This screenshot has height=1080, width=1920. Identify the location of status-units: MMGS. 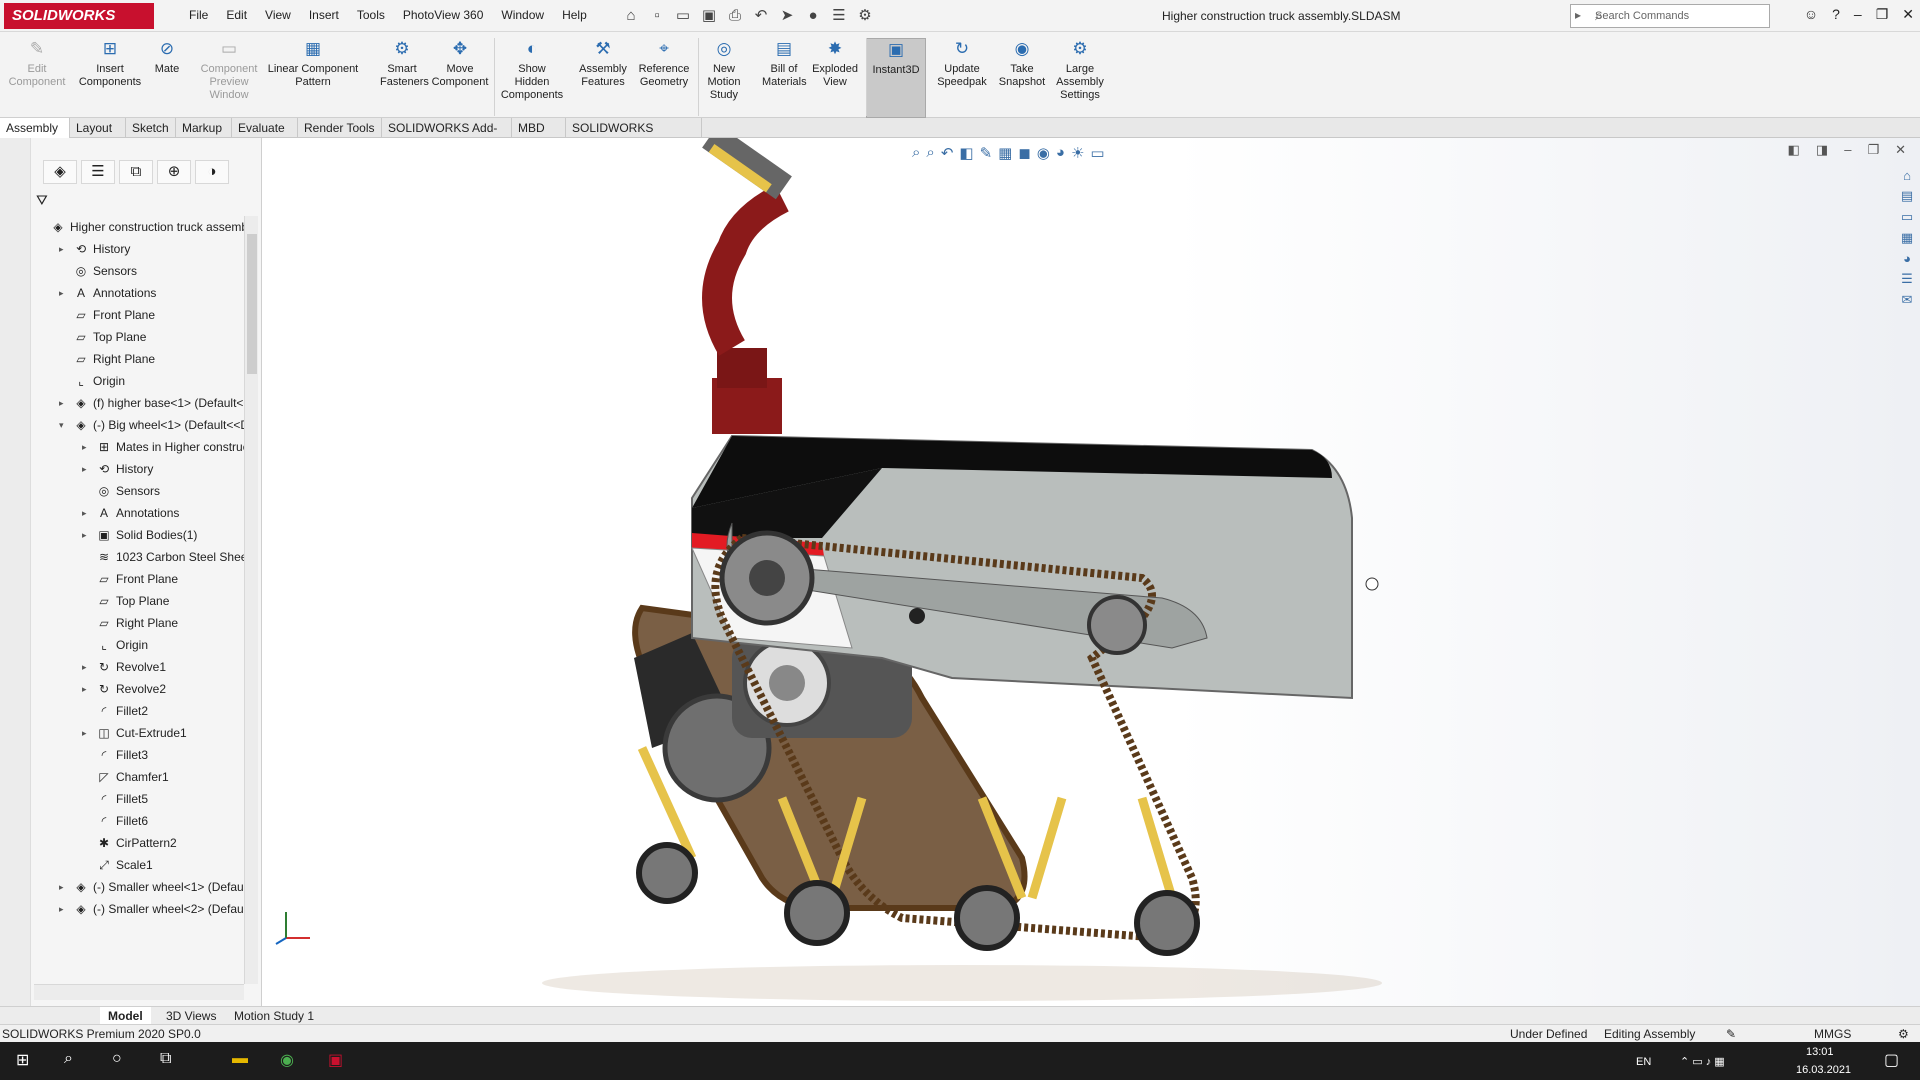
(1832, 1034).